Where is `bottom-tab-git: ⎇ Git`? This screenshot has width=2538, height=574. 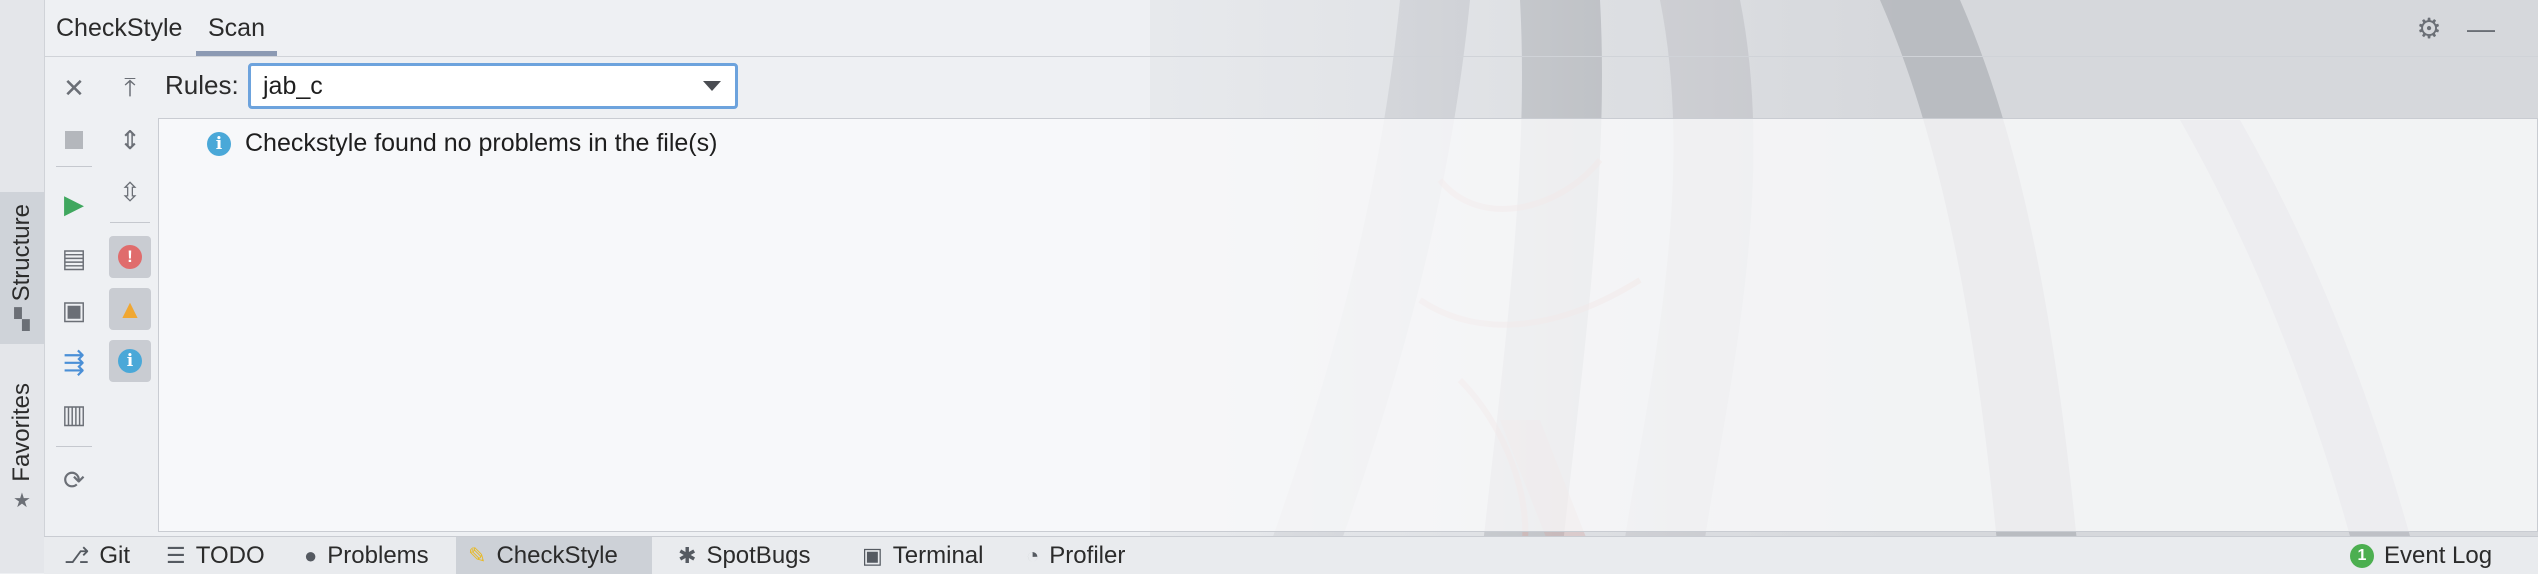 bottom-tab-git: ⎇ Git is located at coordinates (97, 555).